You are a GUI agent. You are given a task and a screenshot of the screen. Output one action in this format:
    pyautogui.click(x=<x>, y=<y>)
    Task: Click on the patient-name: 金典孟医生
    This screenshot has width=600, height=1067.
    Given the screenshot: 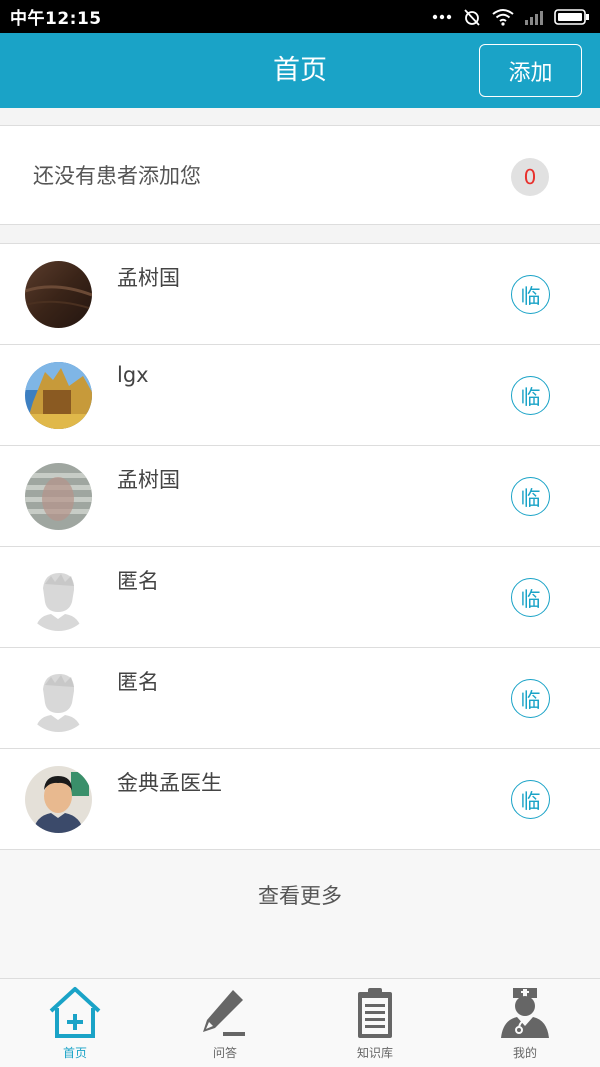 What is the action you would take?
    pyautogui.click(x=169, y=783)
    